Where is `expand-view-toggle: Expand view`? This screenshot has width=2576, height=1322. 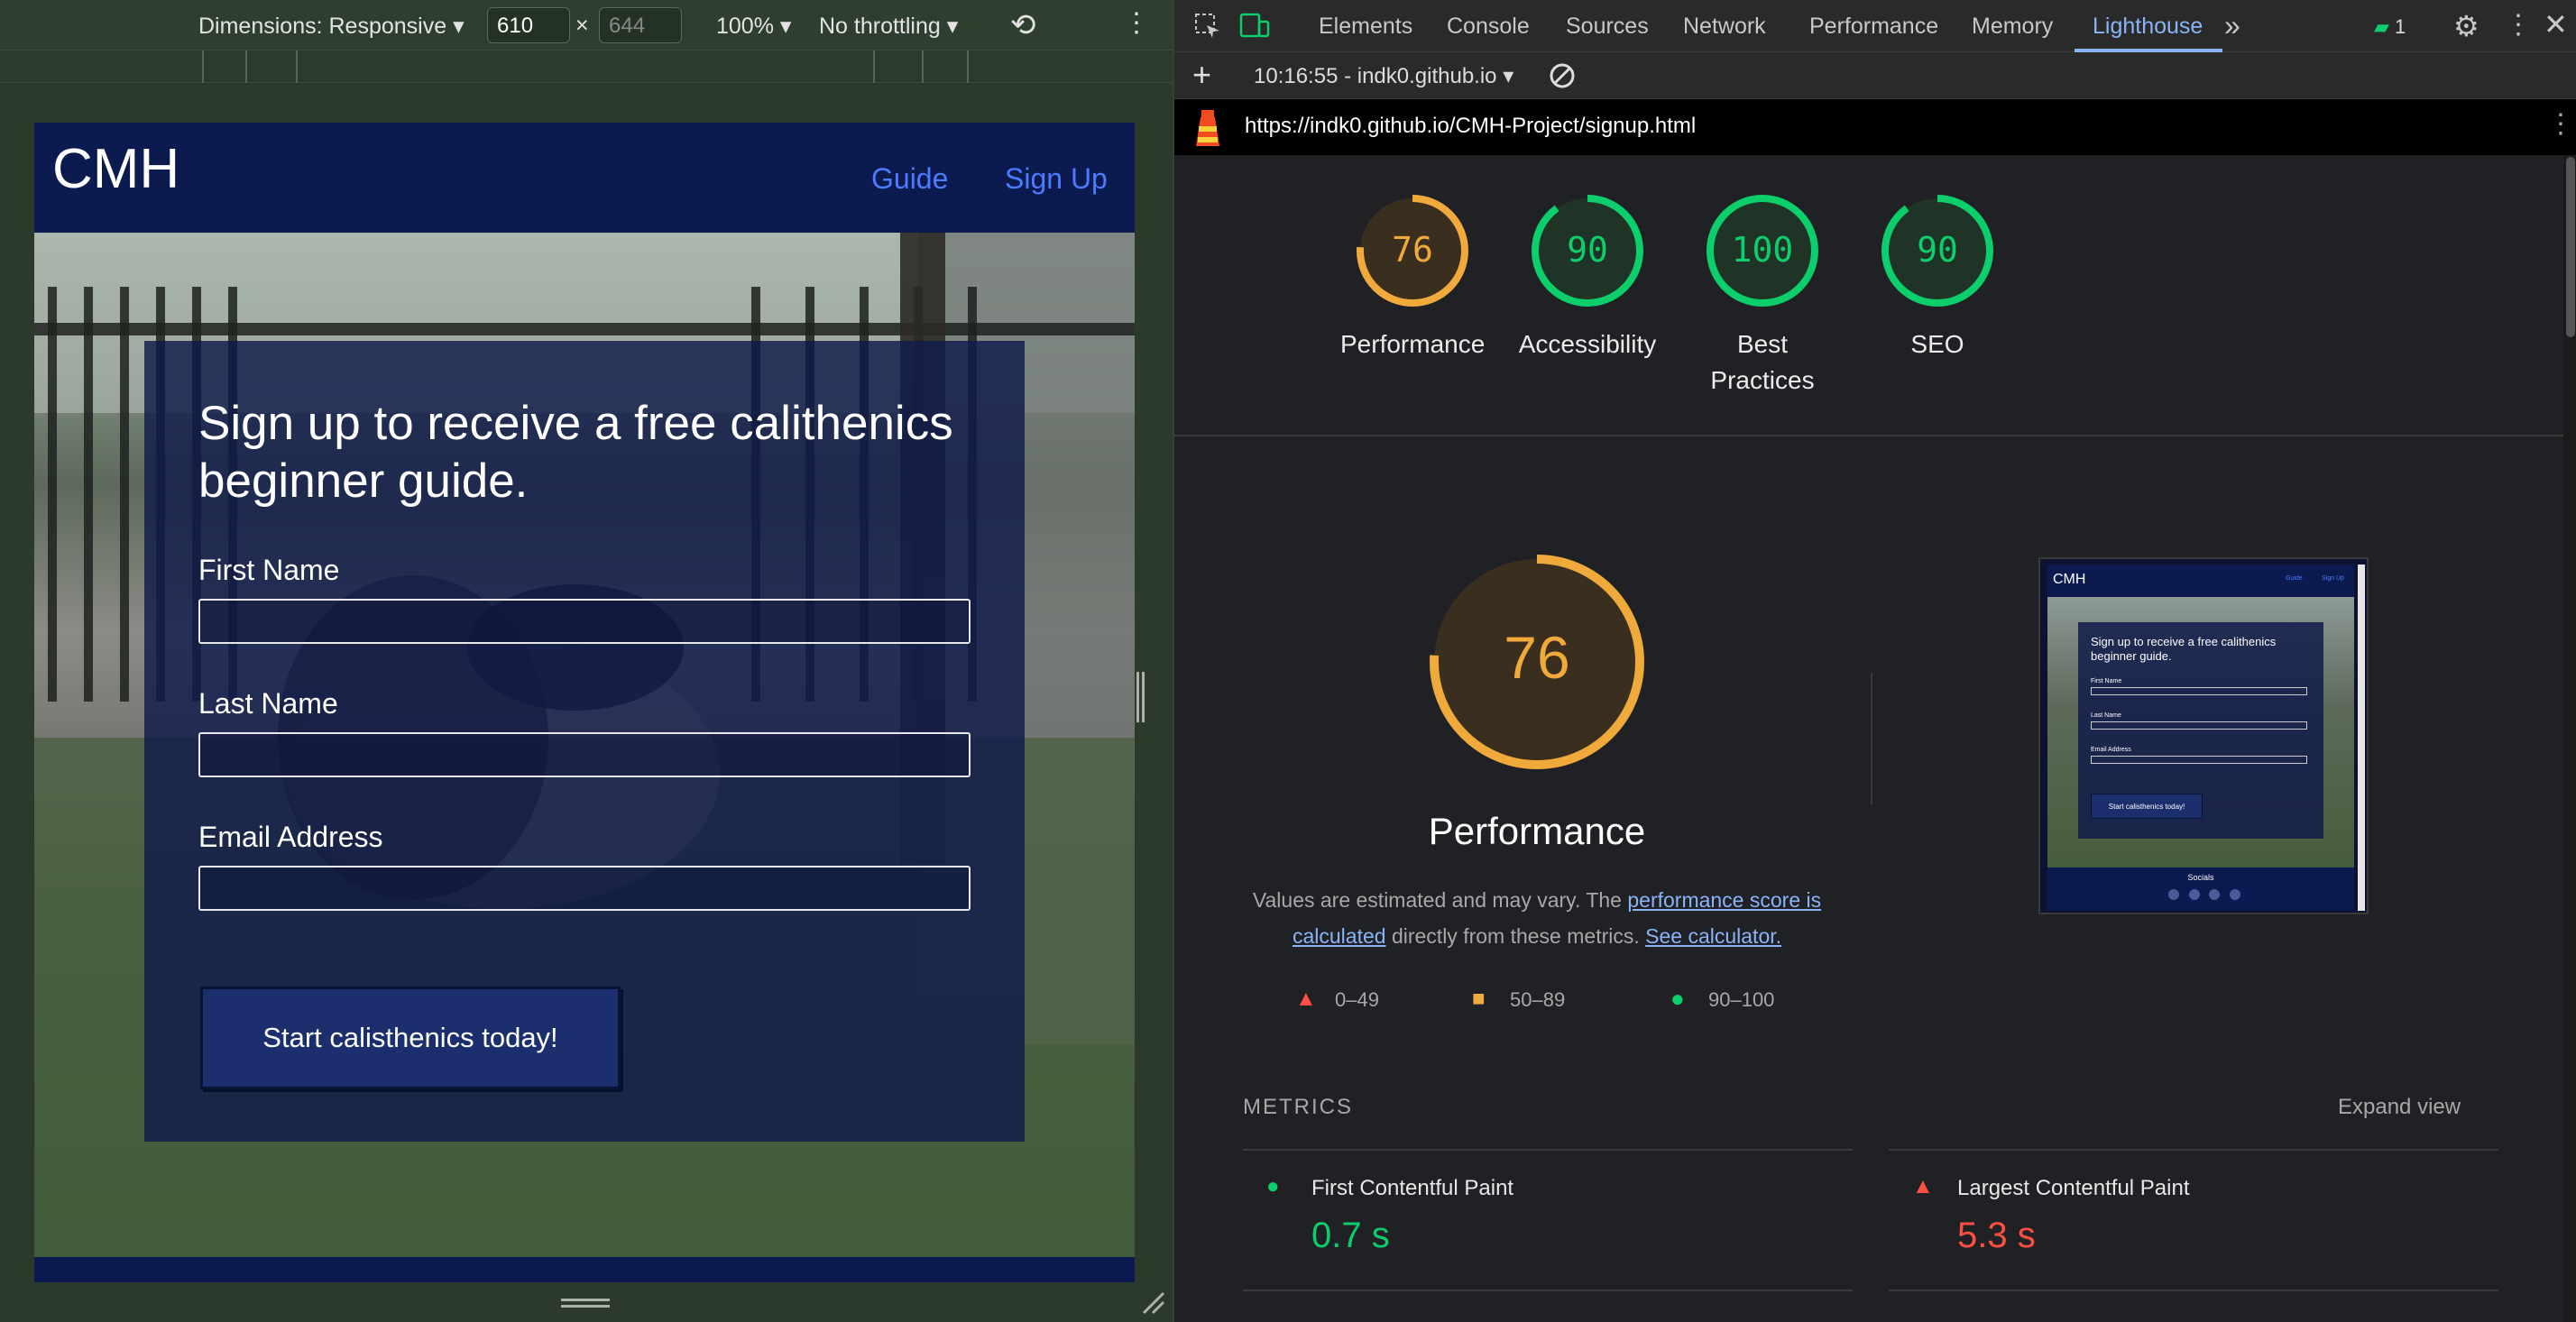
expand-view-toggle: Expand view is located at coordinates (2399, 1107).